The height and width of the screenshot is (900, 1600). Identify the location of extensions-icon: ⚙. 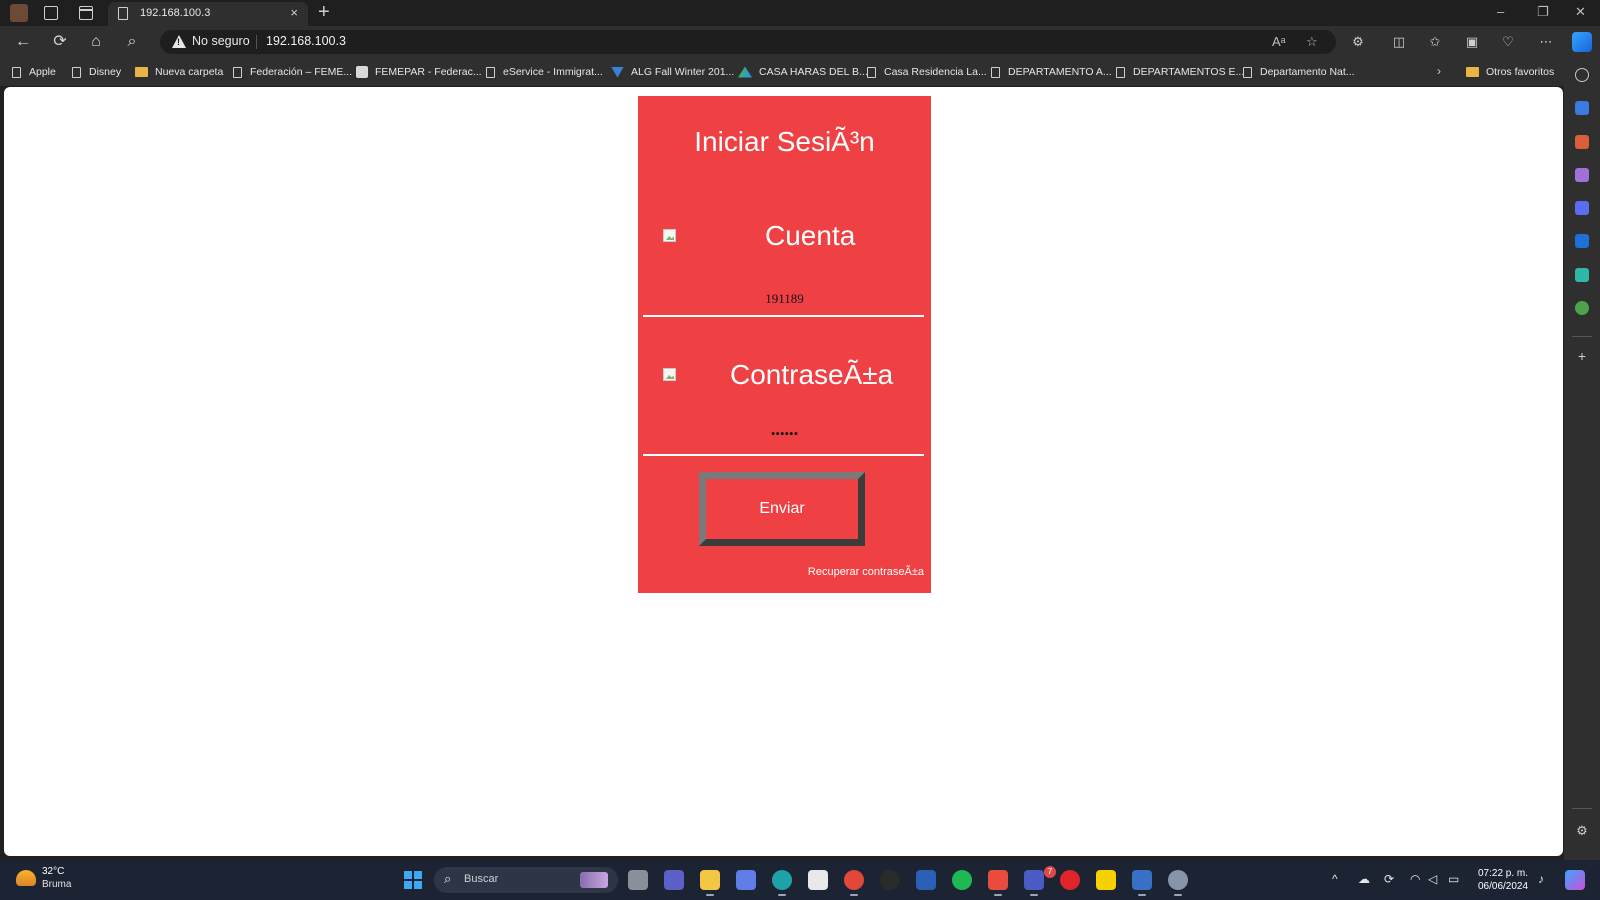
(1358, 42).